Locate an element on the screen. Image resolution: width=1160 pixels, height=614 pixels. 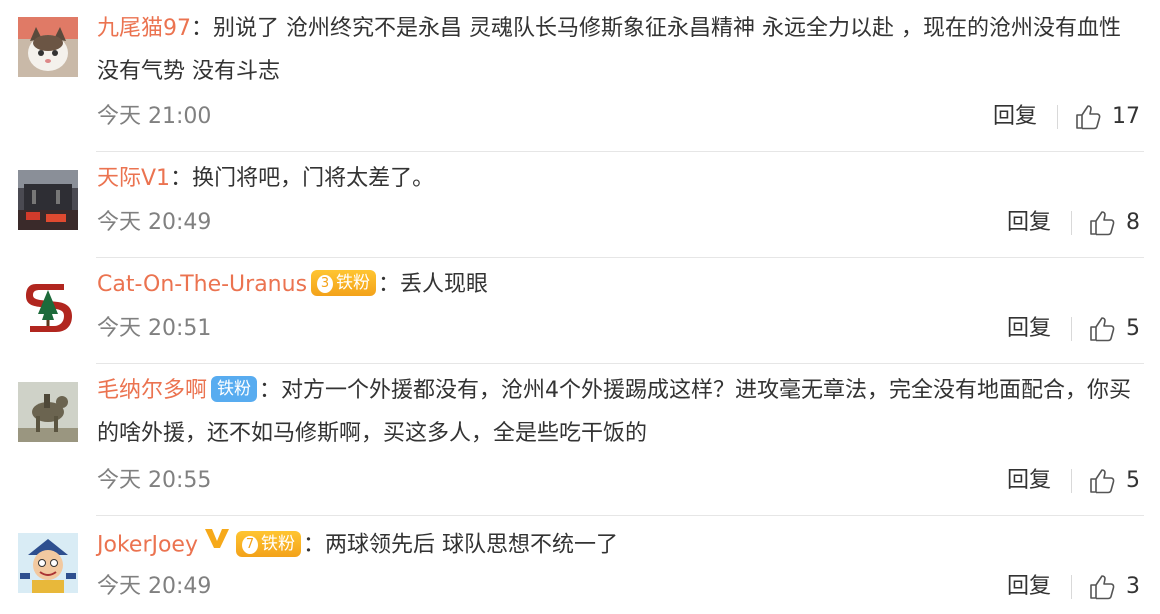
timestamp: 今天 20:51 is located at coordinates (154, 328).